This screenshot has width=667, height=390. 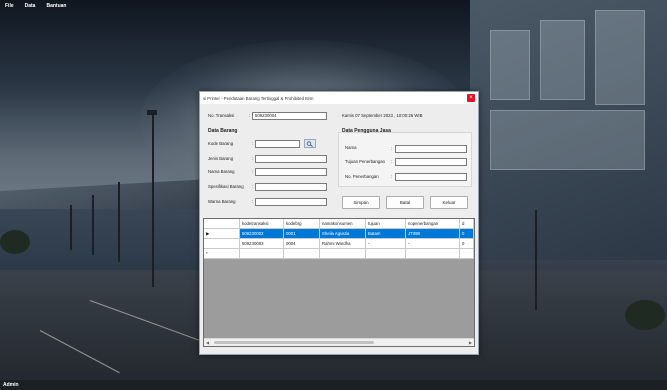 I want to click on tujuan-label: Tujuan Penerbangan, so click(x=365, y=161).